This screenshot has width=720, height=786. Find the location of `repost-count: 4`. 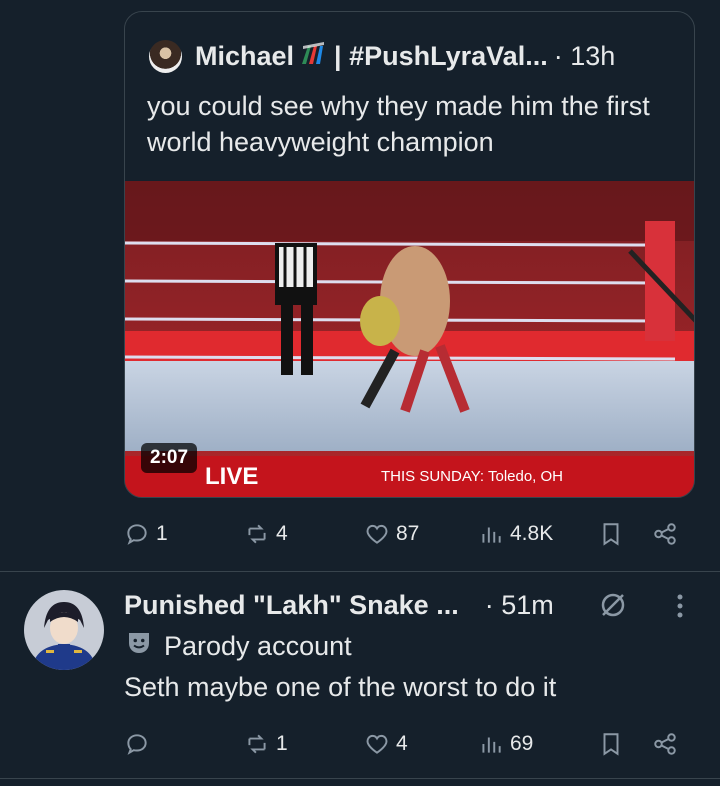

repost-count: 4 is located at coordinates (282, 533).